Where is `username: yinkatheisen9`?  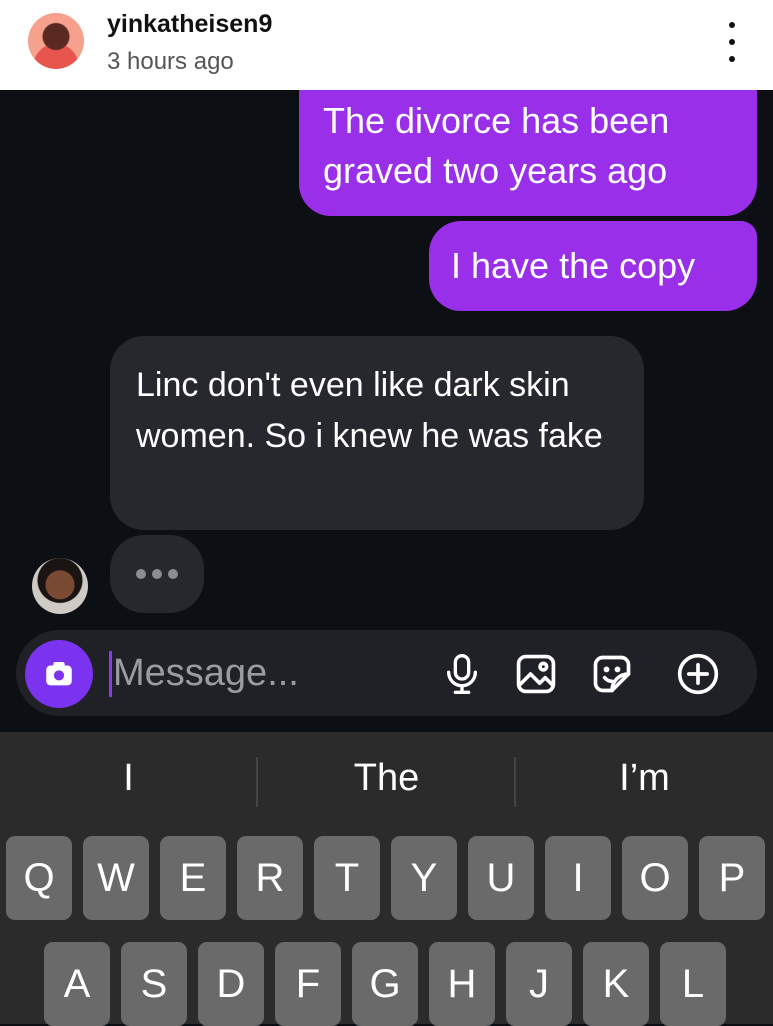
username: yinkatheisen9 is located at coordinates (189, 24).